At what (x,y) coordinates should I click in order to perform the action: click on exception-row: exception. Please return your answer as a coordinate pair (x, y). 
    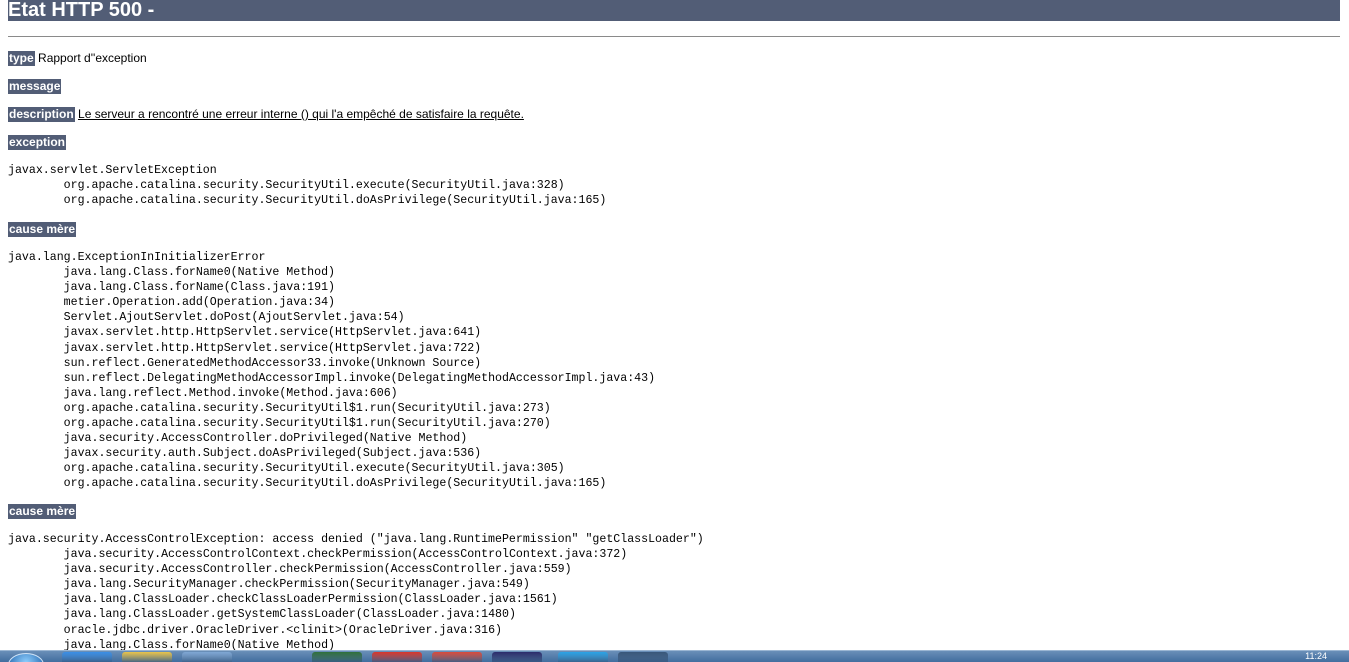
    Looking at the image, I should click on (37, 142).